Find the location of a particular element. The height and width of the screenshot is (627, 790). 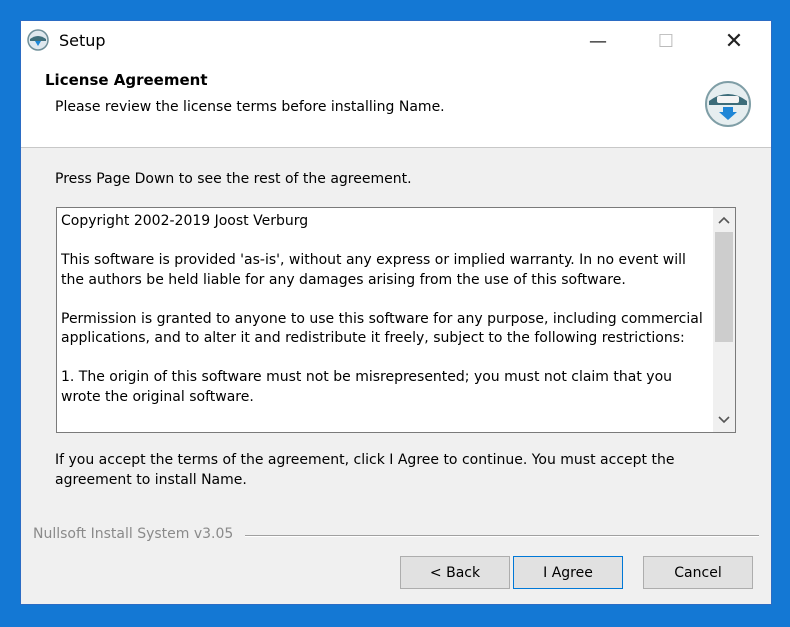

chevron-up-icon is located at coordinates (724, 220).